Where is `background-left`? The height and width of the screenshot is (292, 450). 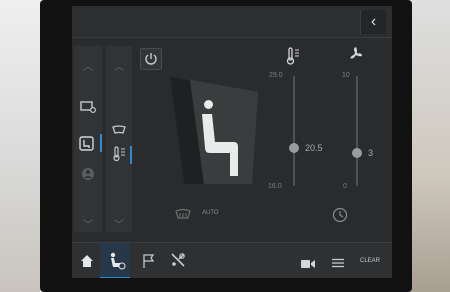 background-left is located at coordinates (20, 146).